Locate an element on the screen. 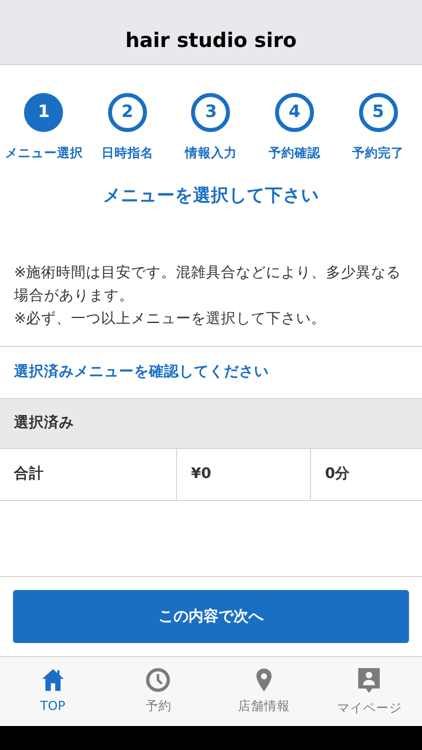 This screenshot has width=422, height=750. table-cell: ¥0 is located at coordinates (243, 474).